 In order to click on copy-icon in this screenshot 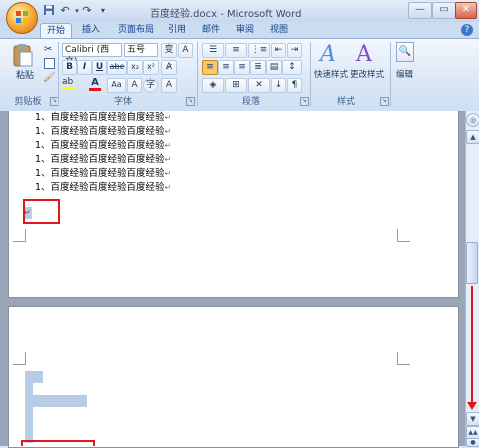, I will do `click(49, 63)`.